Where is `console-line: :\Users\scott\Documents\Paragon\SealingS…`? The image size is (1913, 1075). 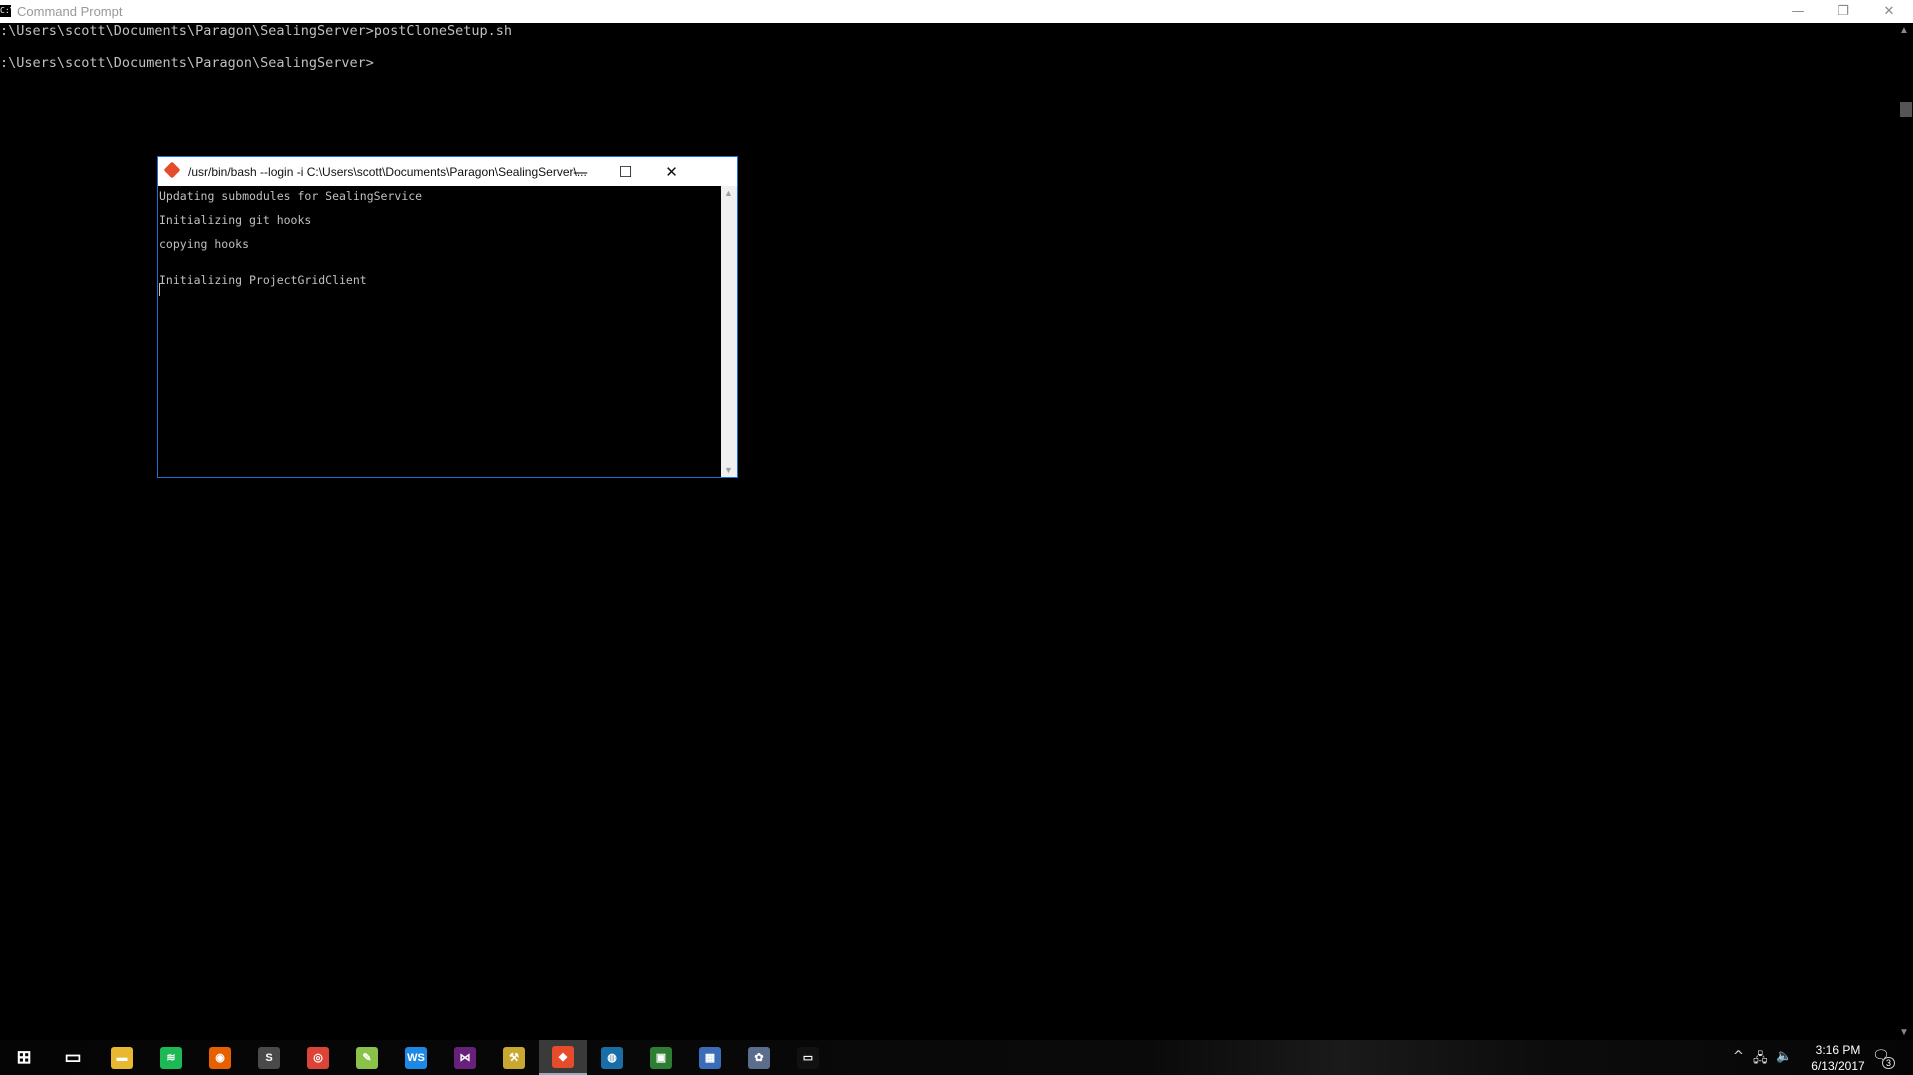
console-line: :\Users\scott\Documents\Paragon\SealingS… is located at coordinates (256, 31).